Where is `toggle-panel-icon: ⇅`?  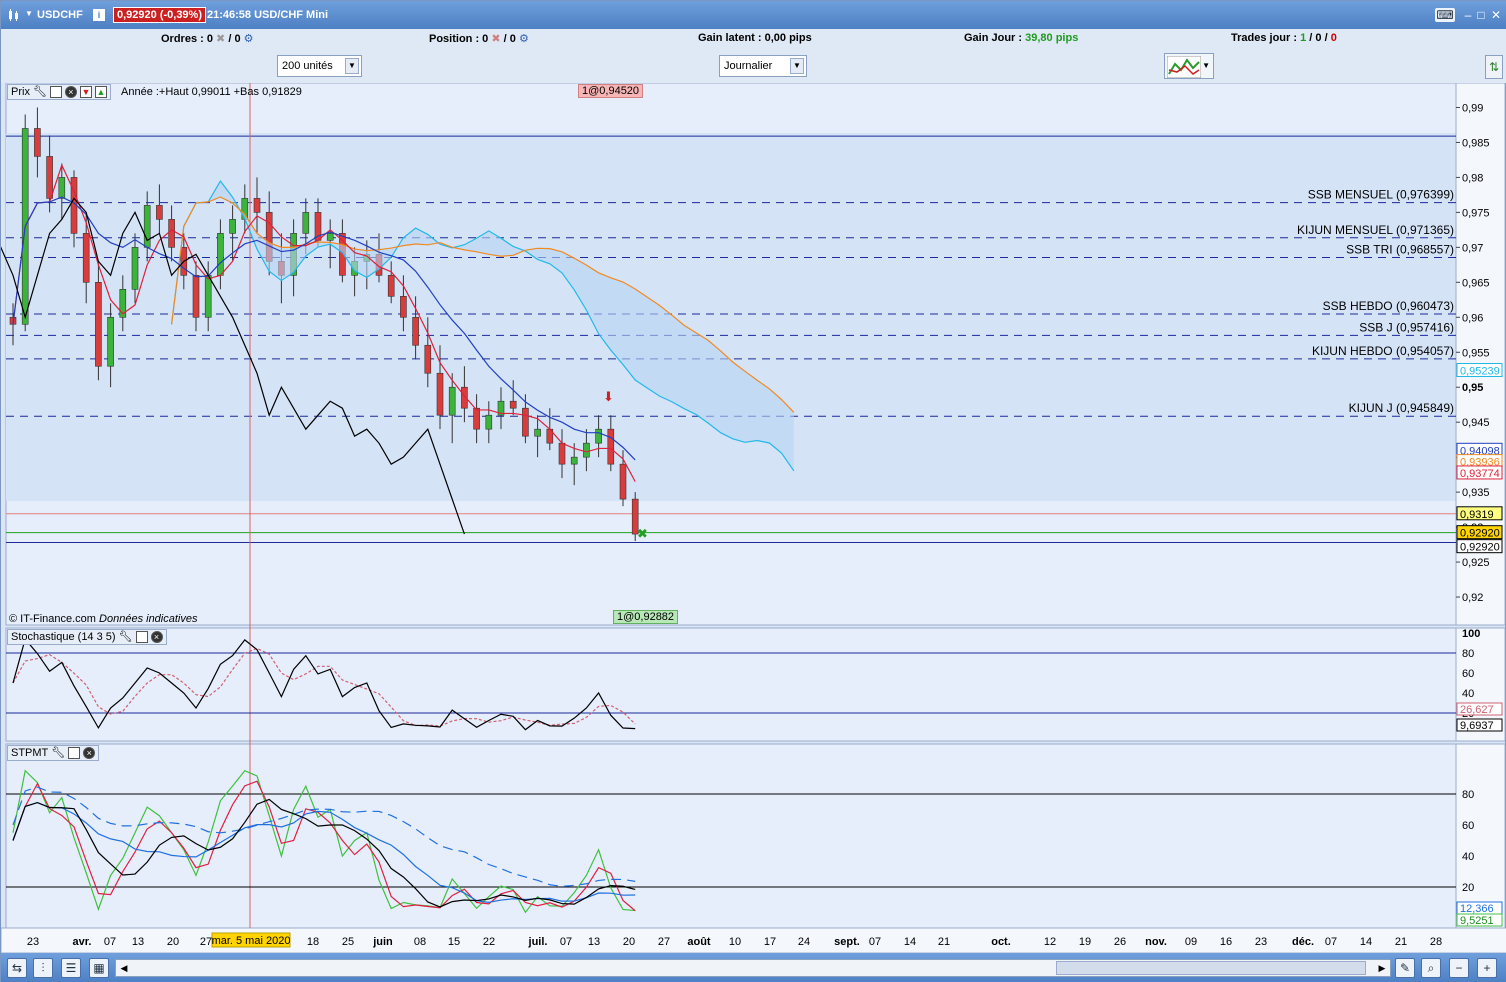
toggle-panel-icon: ⇅ is located at coordinates (1494, 67).